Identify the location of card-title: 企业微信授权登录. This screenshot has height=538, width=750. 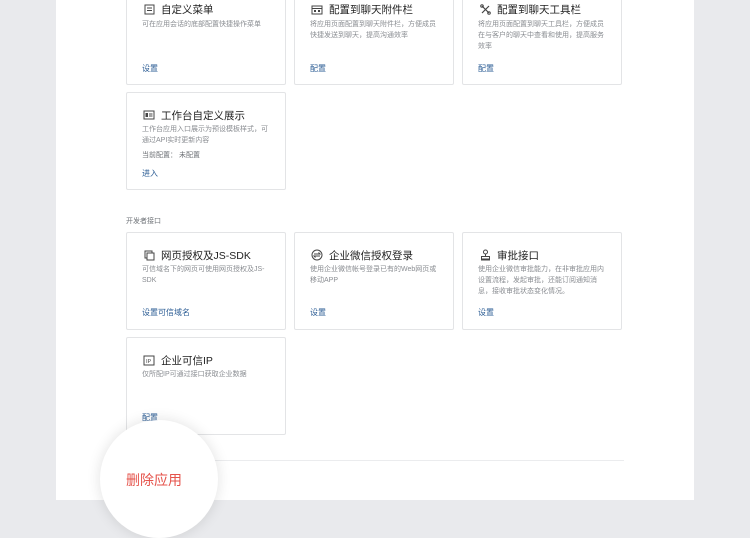
(371, 255).